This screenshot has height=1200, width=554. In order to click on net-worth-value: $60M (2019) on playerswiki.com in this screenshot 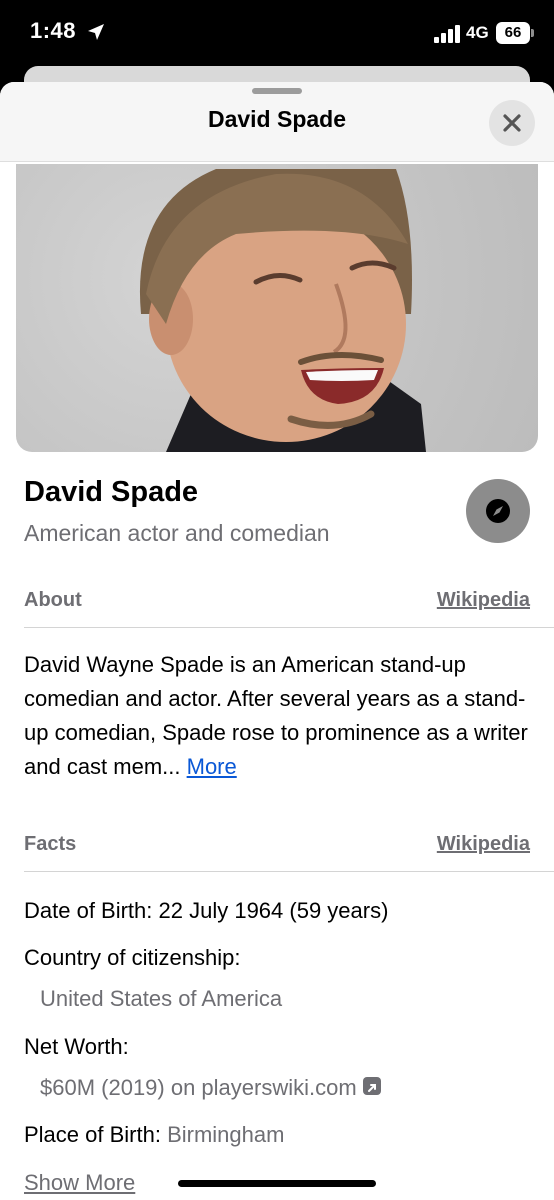, I will do `click(198, 1087)`.